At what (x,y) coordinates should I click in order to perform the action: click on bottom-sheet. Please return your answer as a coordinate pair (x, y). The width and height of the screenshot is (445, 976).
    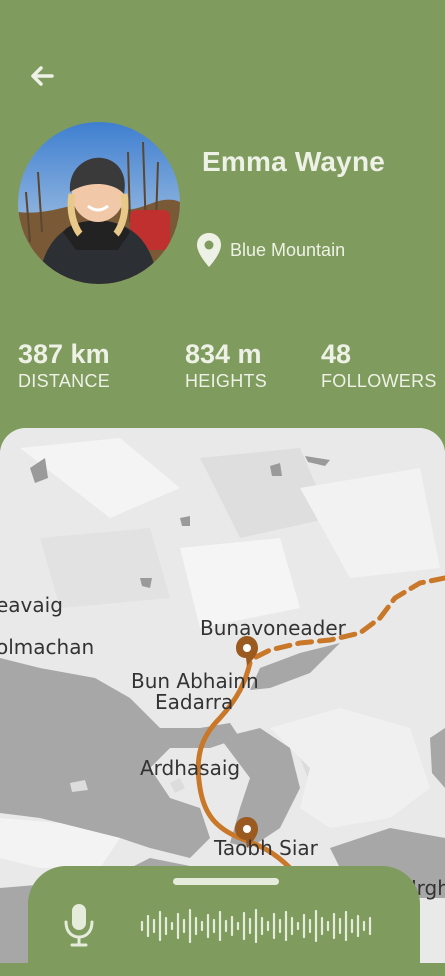
    Looking at the image, I should click on (224, 921).